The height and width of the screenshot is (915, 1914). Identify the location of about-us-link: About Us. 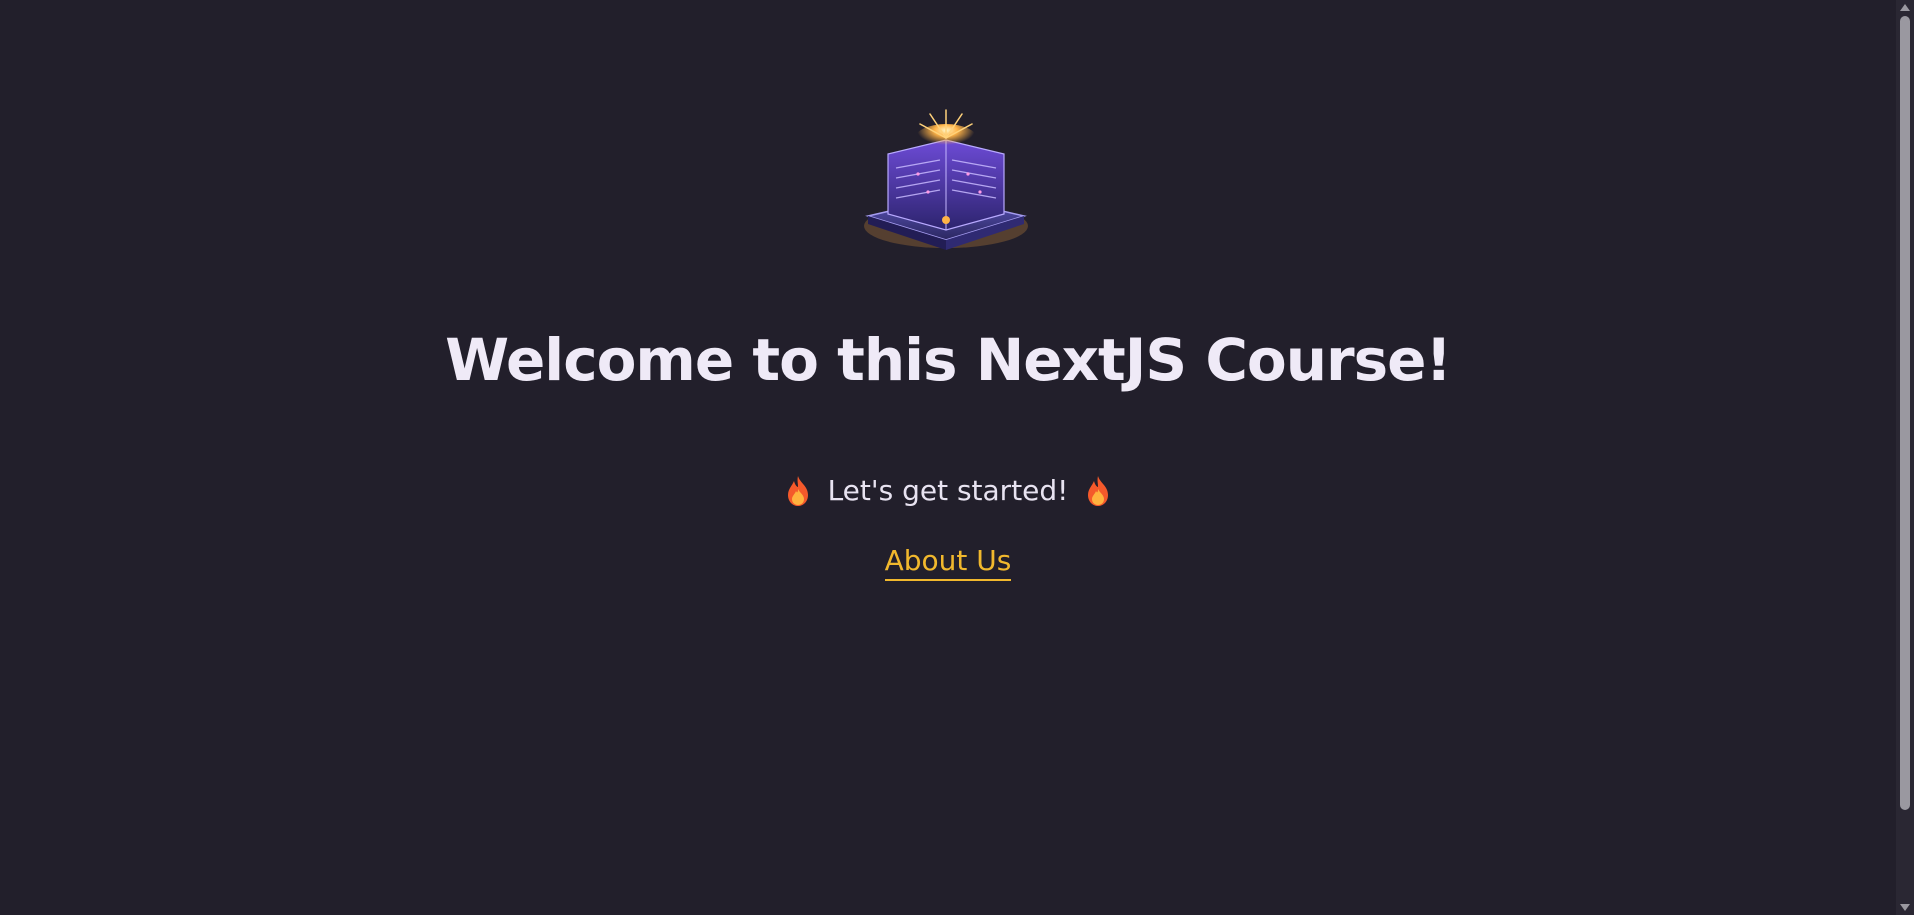
(948, 562).